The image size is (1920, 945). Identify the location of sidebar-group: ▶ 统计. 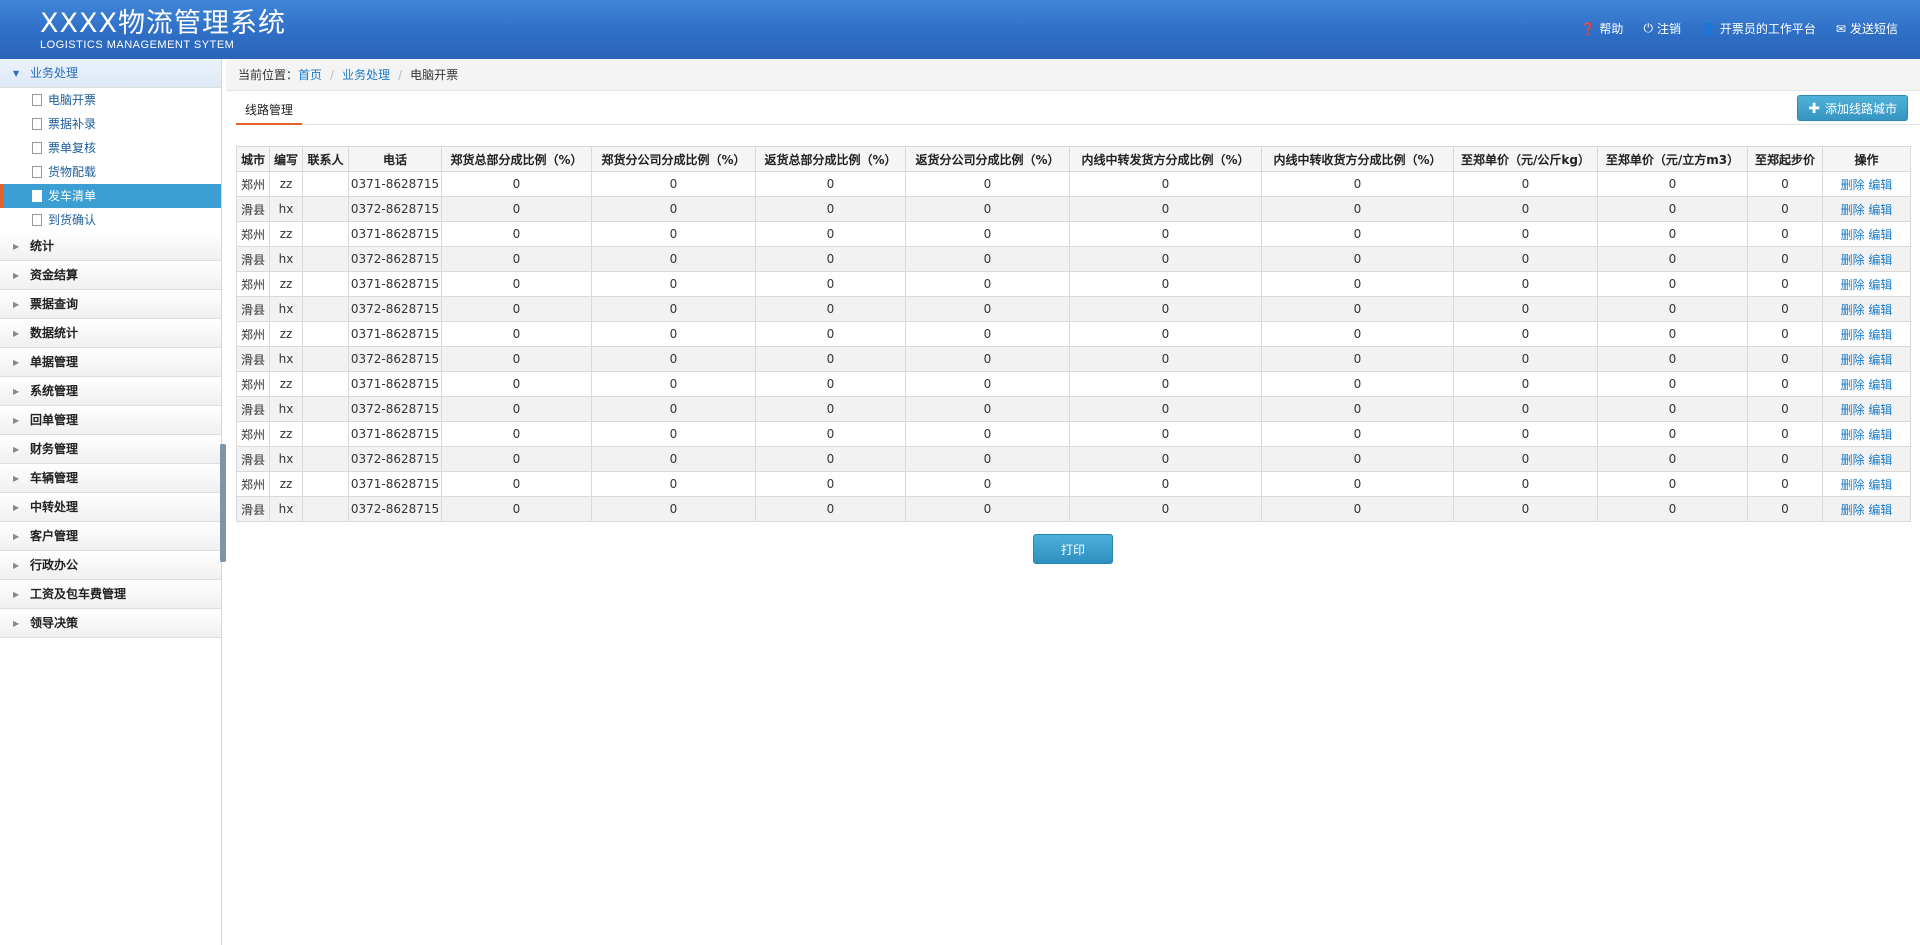
(110, 246).